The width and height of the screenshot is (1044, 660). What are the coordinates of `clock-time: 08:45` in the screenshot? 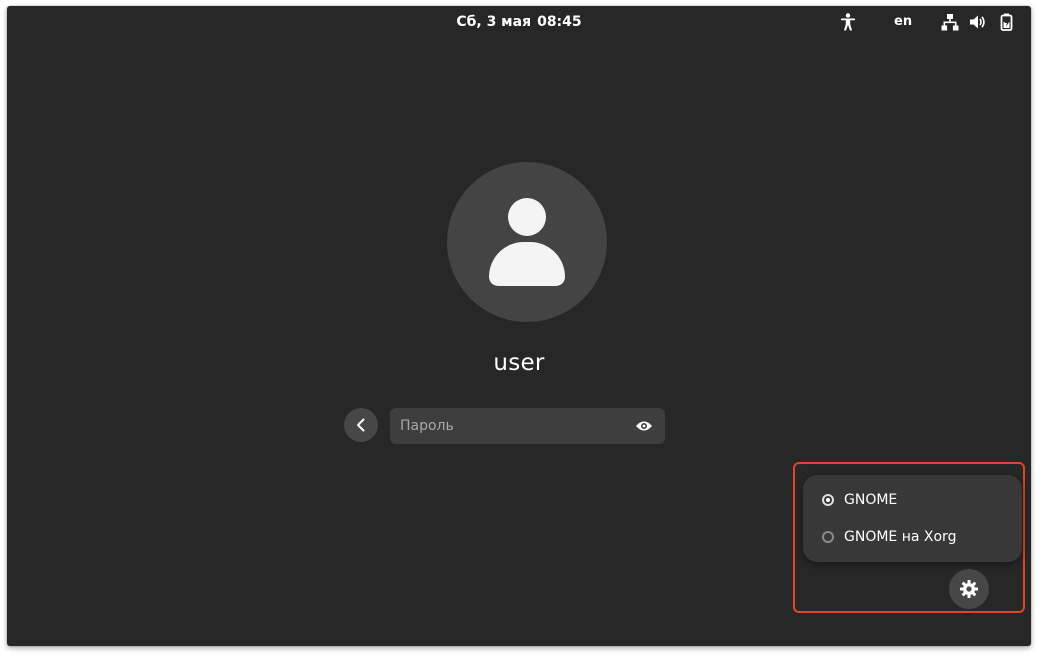 It's located at (559, 22).